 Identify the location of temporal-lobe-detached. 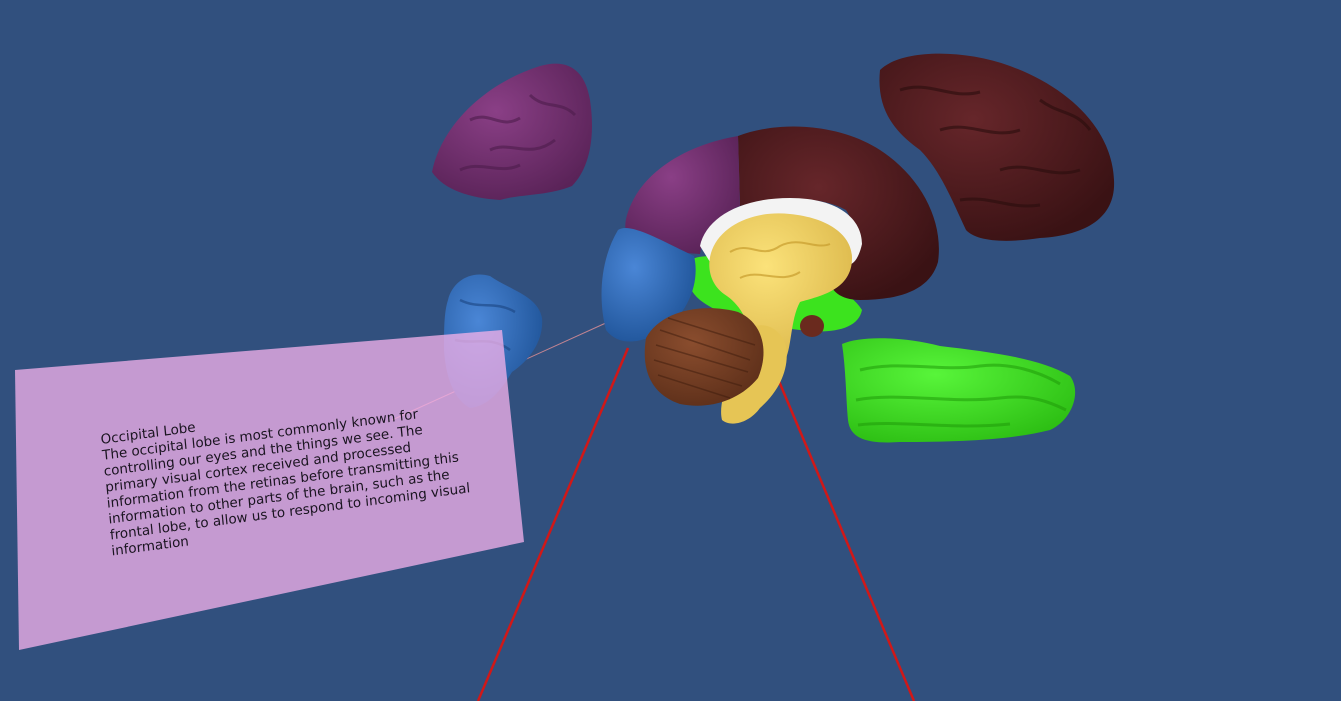
(959, 390).